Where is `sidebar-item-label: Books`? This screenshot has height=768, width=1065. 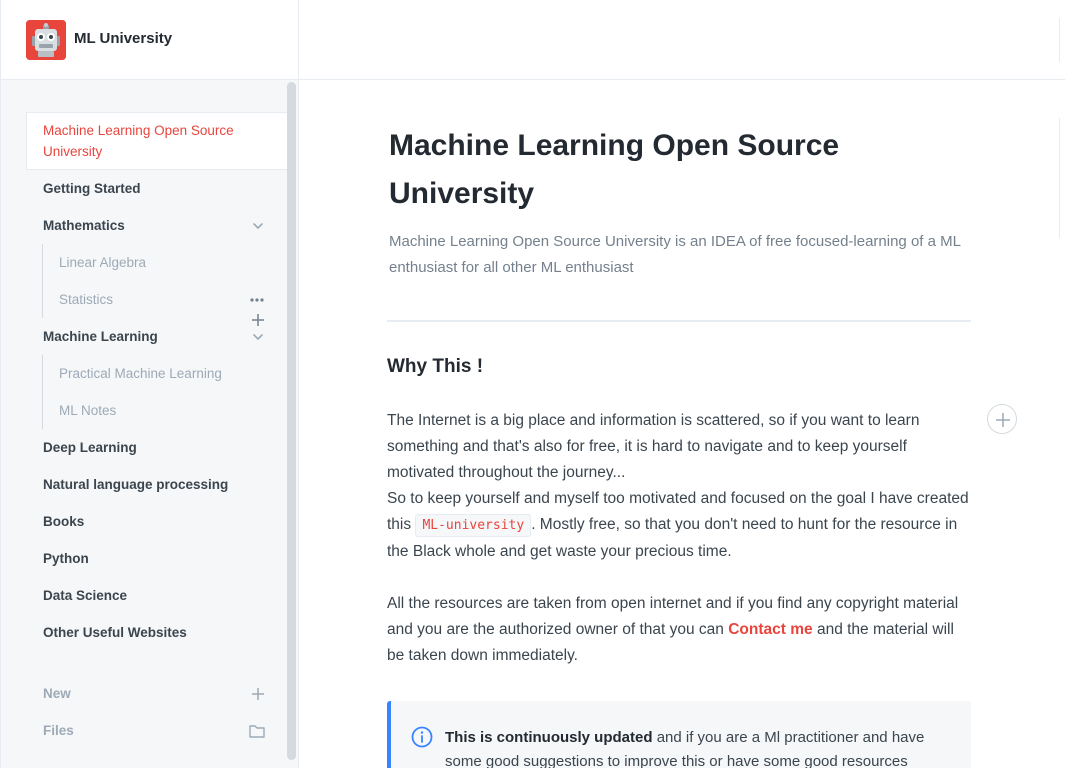
sidebar-item-label: Books is located at coordinates (64, 521).